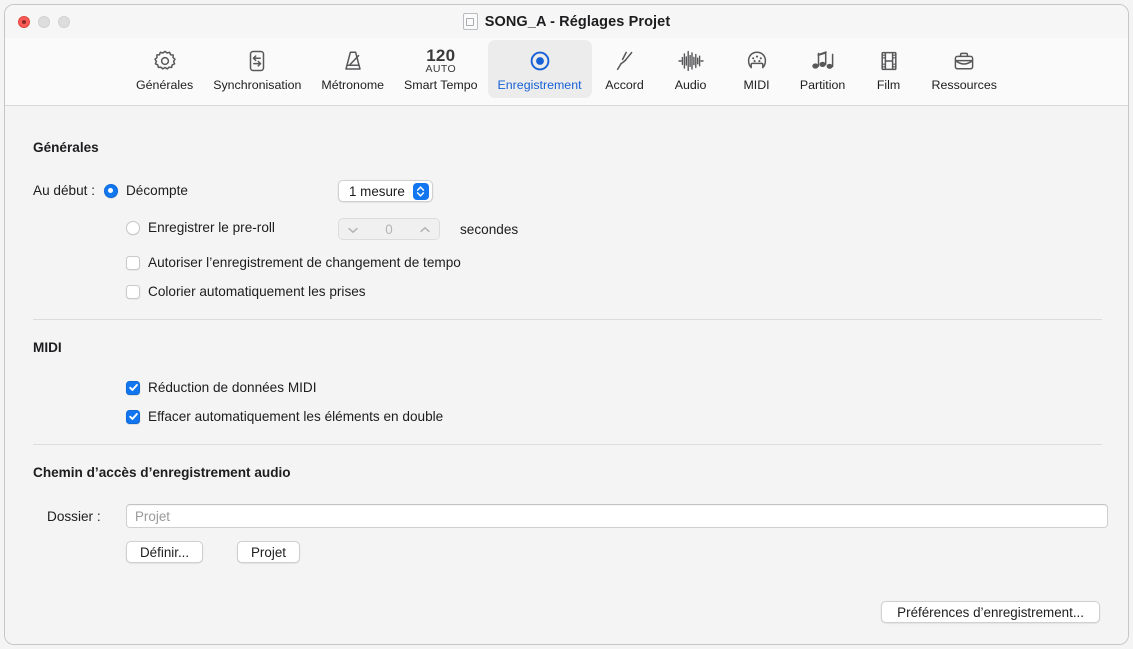 This screenshot has height=649, width=1133. What do you see at coordinates (489, 229) in the screenshot?
I see `preroll-unit-label: secondes` at bounding box center [489, 229].